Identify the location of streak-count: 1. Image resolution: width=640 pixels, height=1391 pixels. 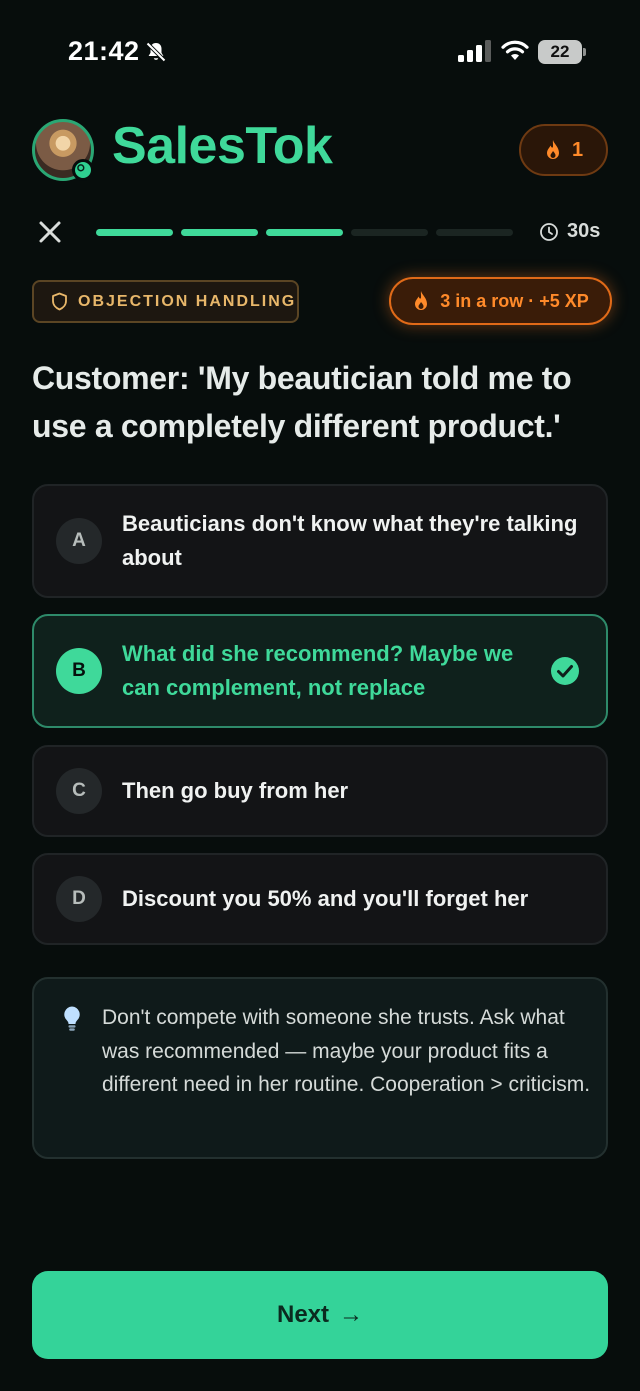
(577, 149).